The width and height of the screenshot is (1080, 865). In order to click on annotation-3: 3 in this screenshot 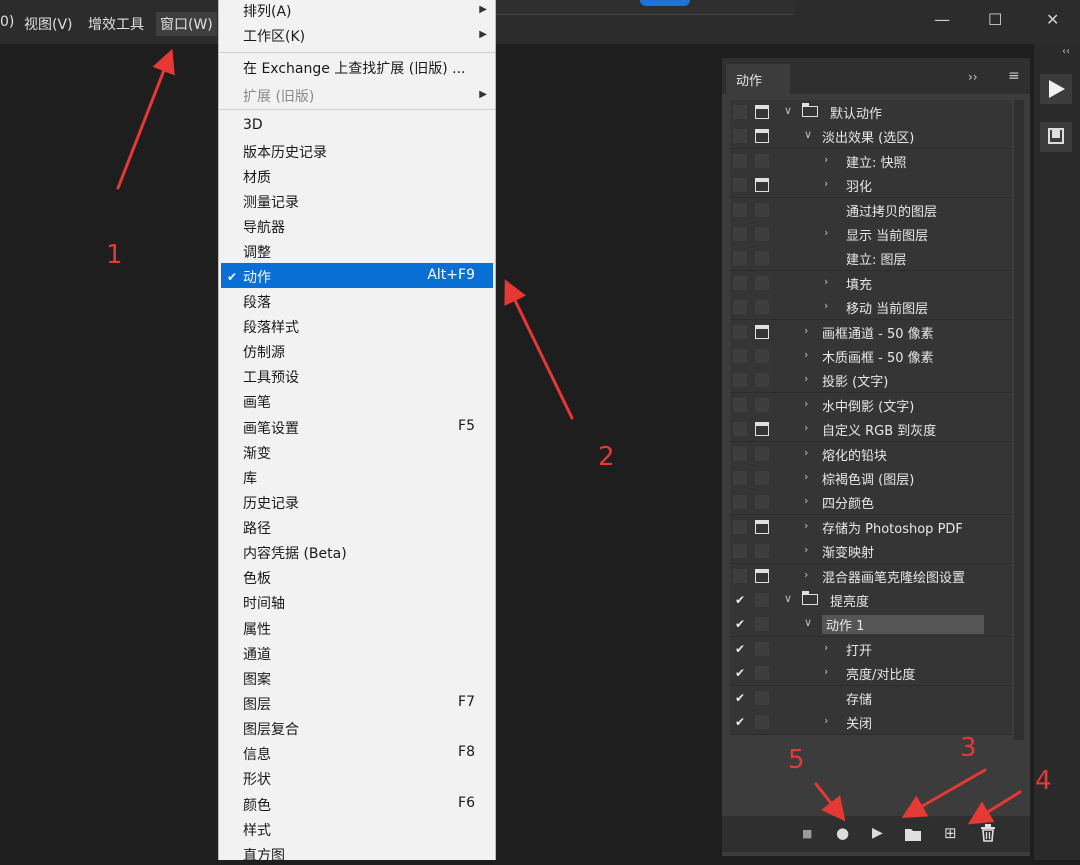, I will do `click(968, 748)`.